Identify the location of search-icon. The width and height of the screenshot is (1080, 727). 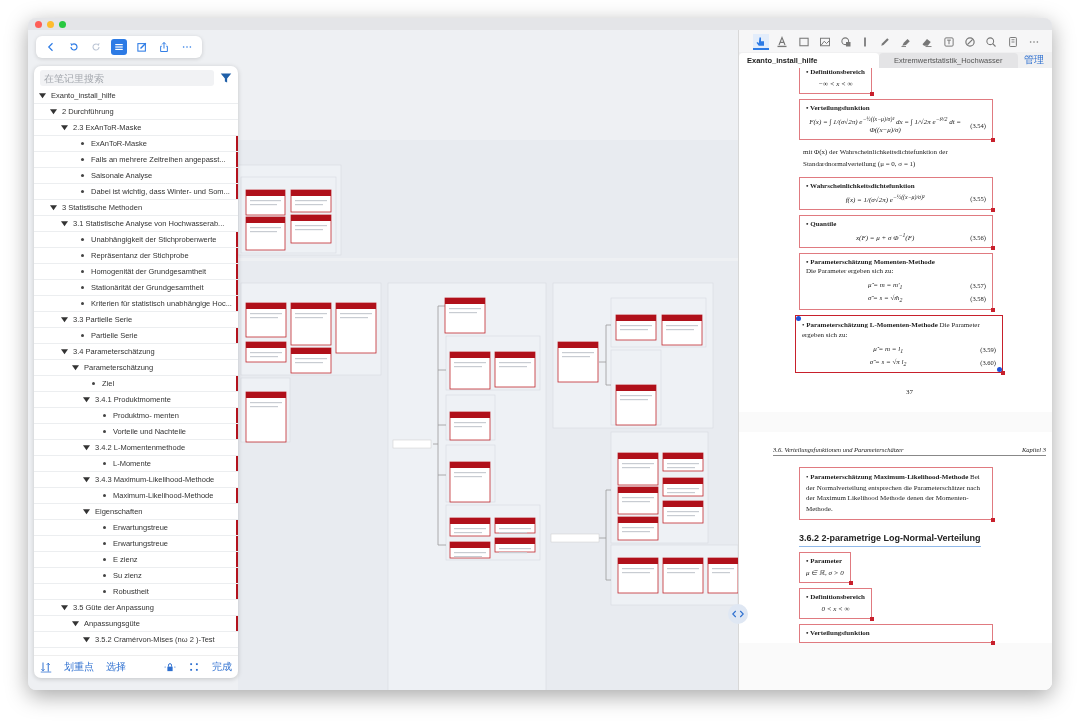
(991, 42).